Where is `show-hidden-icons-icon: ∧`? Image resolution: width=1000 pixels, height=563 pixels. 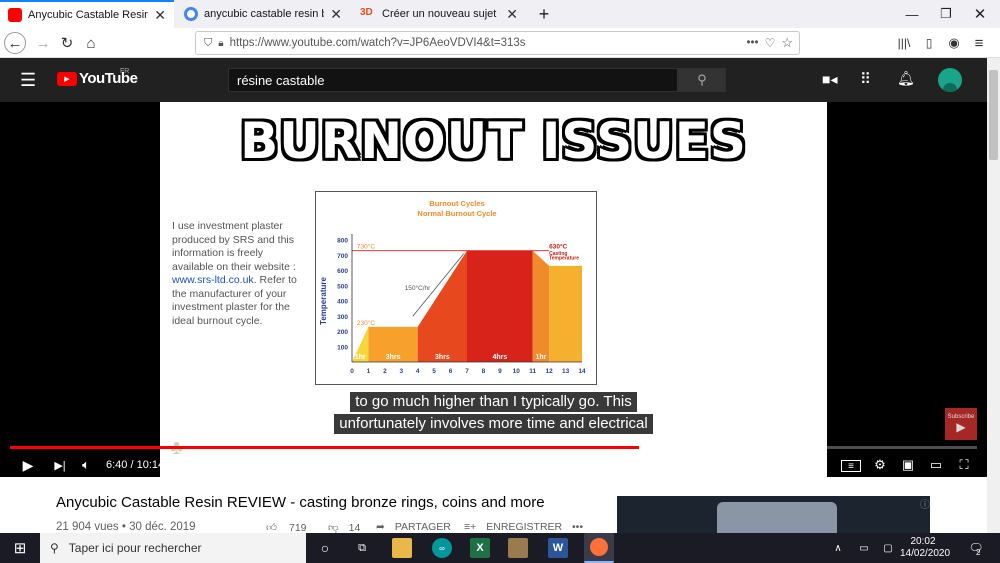
show-hidden-icons-icon: ∧ is located at coordinates (838, 548).